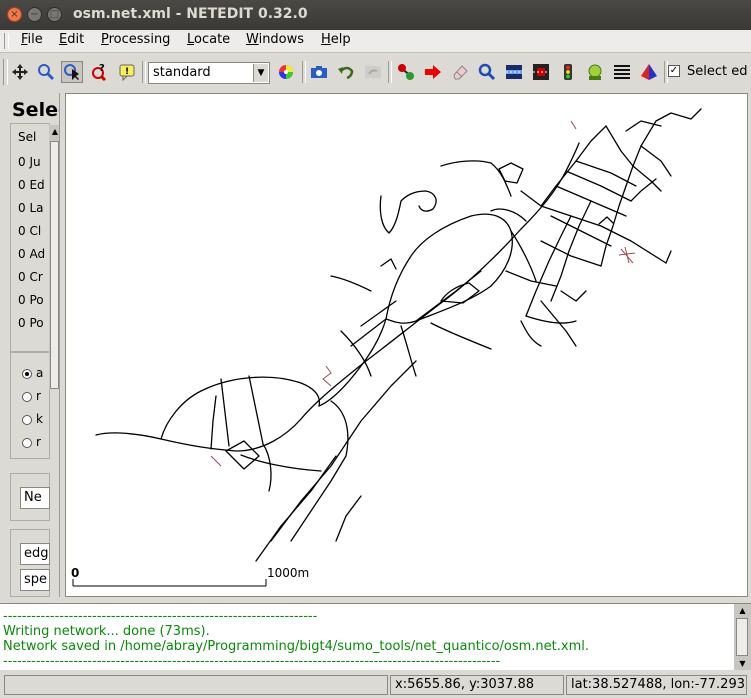 This screenshot has width=751, height=698. I want to click on undo-icon, so click(346, 73).